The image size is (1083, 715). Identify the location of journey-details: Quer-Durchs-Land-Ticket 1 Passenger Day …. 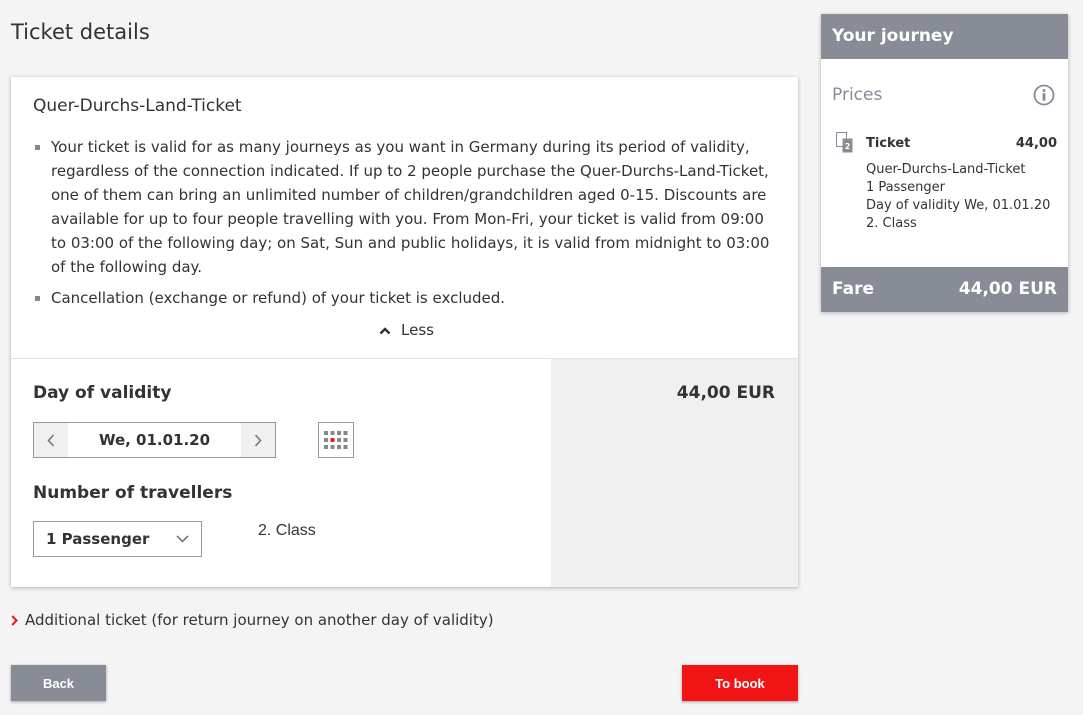
(958, 197).